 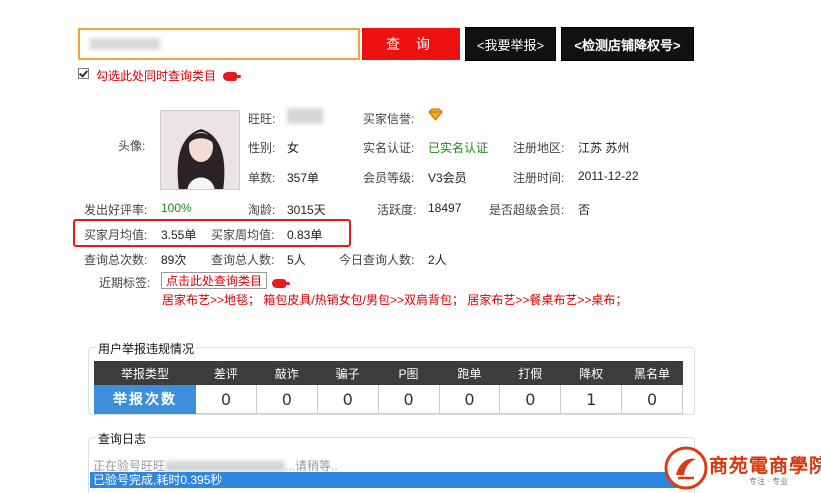 What do you see at coordinates (389, 119) in the screenshot?
I see `buyer-credit-label: 买家信誉:` at bounding box center [389, 119].